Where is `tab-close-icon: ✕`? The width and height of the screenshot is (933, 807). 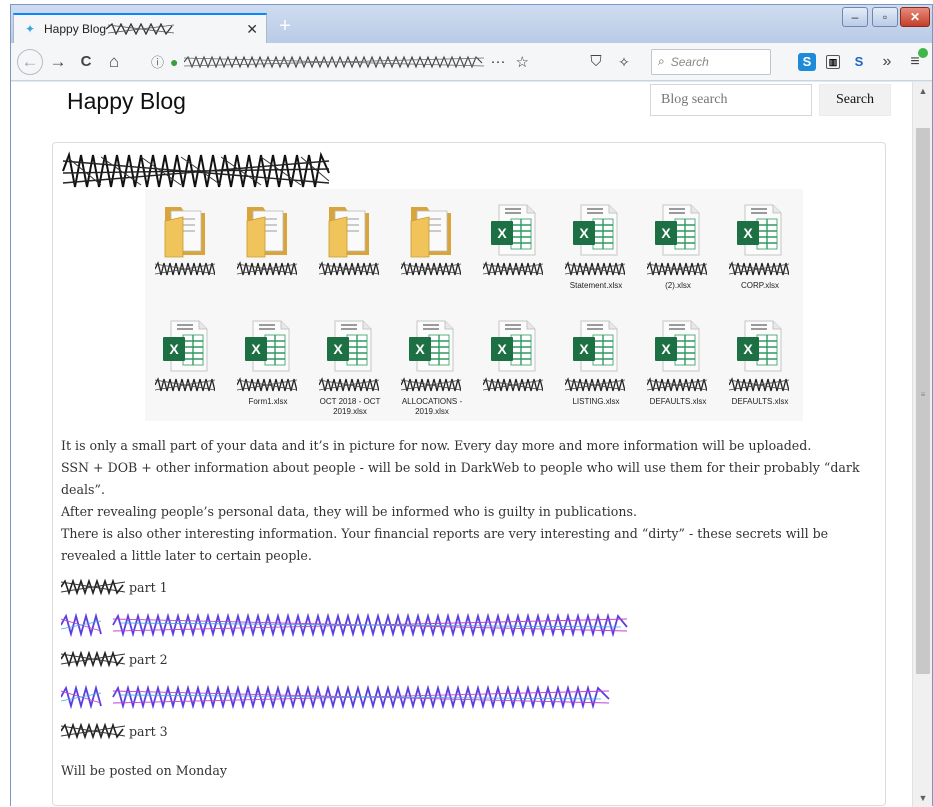 tab-close-icon: ✕ is located at coordinates (252, 29).